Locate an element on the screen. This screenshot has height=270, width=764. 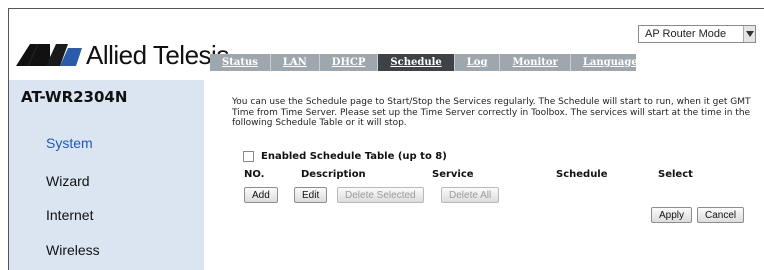
cancel-button: Cancel is located at coordinates (721, 215).